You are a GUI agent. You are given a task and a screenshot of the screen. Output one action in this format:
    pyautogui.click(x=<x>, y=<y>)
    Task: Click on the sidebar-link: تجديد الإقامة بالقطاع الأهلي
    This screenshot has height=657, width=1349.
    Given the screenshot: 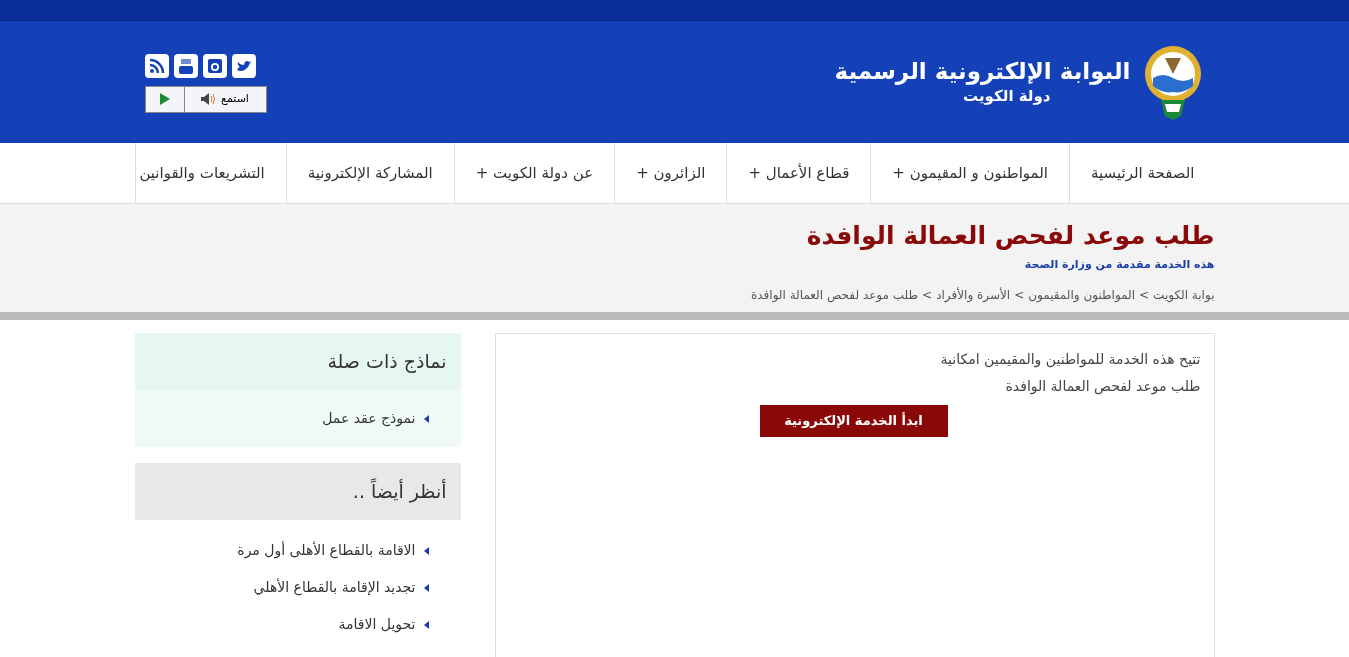 What is the action you would take?
    pyautogui.click(x=297, y=587)
    